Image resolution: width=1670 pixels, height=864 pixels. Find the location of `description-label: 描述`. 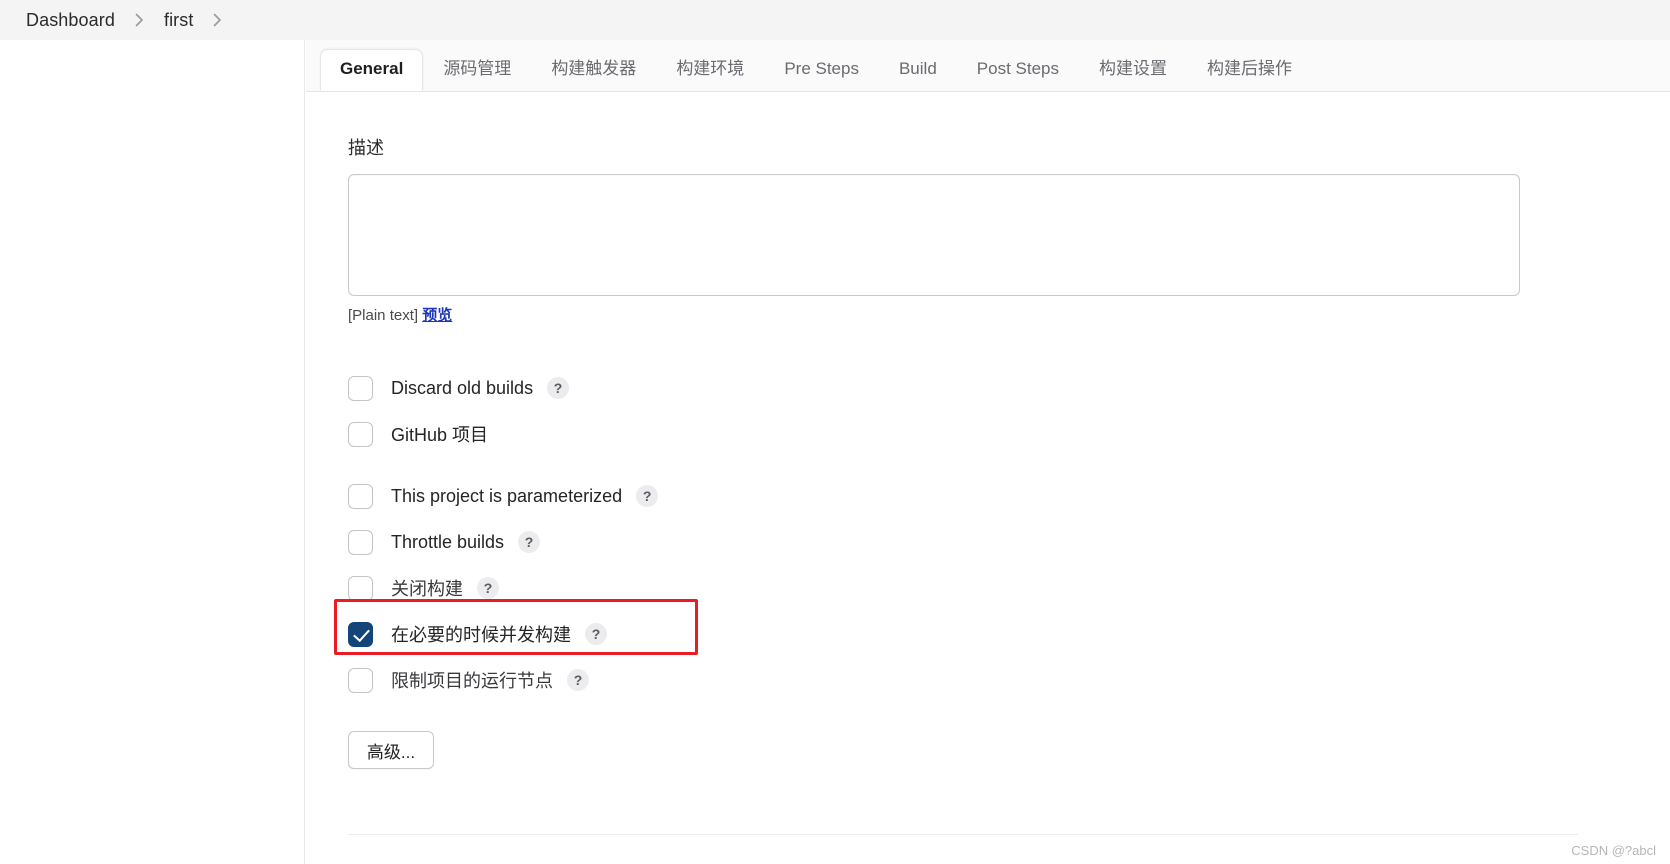

description-label: 描述 is located at coordinates (366, 148).